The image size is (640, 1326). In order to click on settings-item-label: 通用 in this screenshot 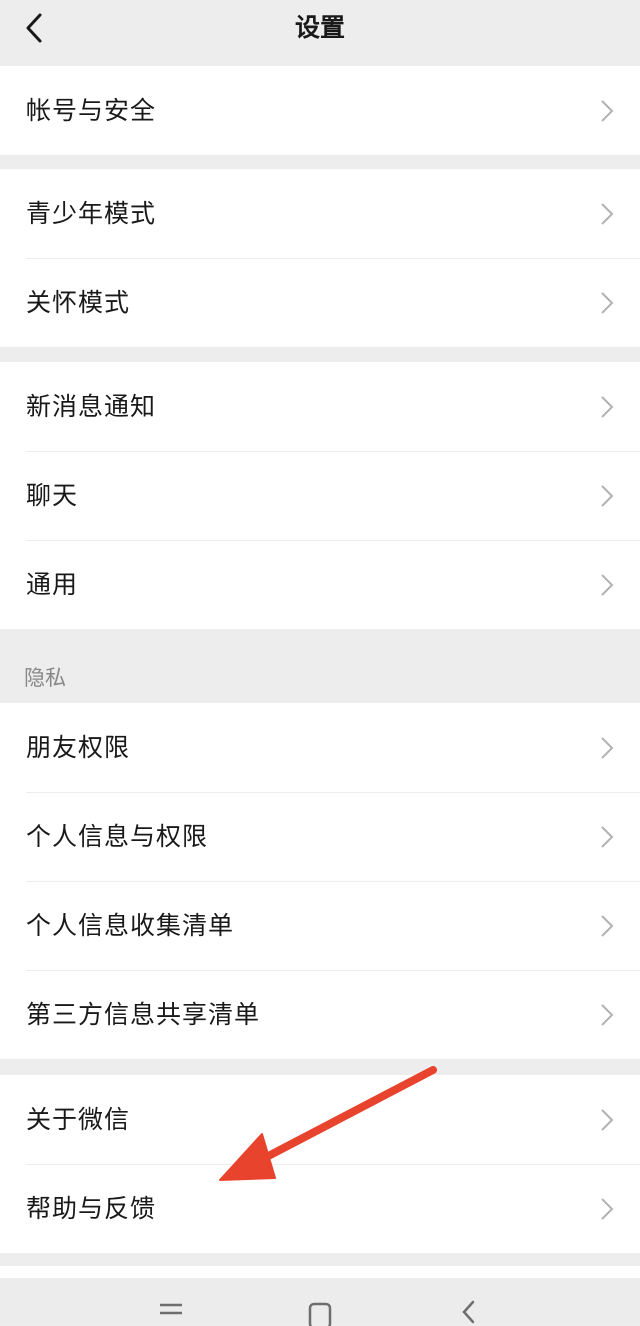, I will do `click(52, 584)`.